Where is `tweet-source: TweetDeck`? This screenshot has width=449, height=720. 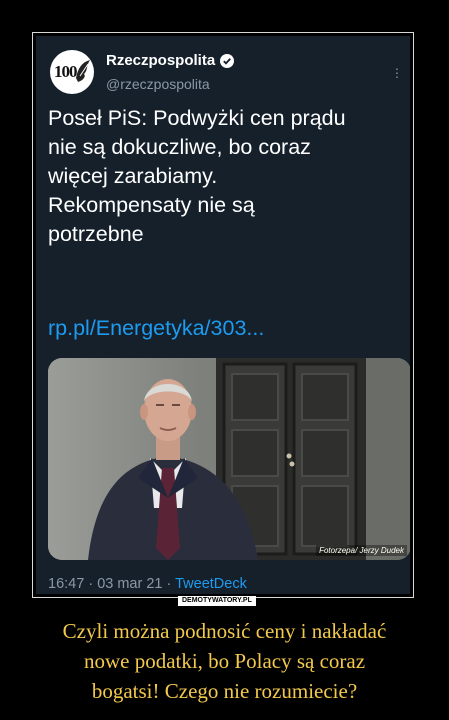
tweet-source: TweetDeck is located at coordinates (211, 584).